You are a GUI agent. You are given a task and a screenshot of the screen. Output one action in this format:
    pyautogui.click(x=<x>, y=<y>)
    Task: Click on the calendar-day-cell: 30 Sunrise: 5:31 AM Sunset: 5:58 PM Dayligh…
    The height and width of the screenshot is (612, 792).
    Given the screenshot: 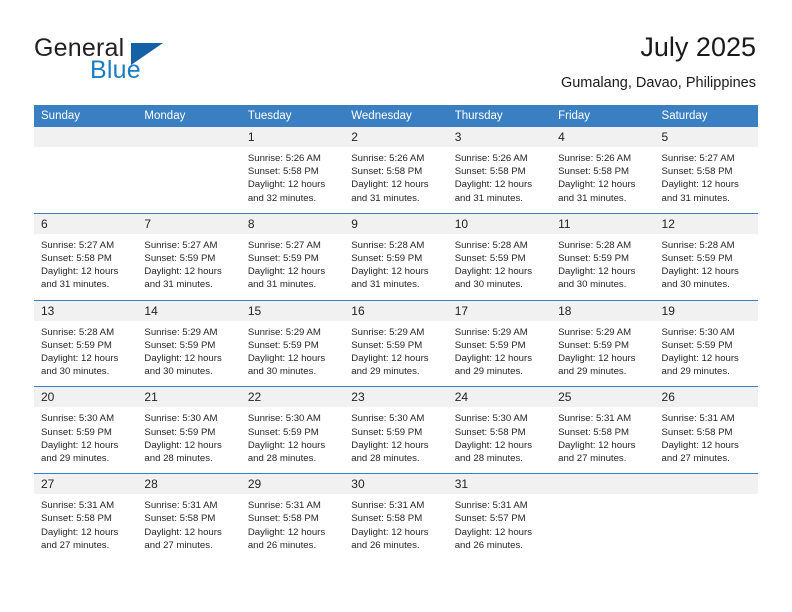 What is the action you would take?
    pyautogui.click(x=396, y=517)
    